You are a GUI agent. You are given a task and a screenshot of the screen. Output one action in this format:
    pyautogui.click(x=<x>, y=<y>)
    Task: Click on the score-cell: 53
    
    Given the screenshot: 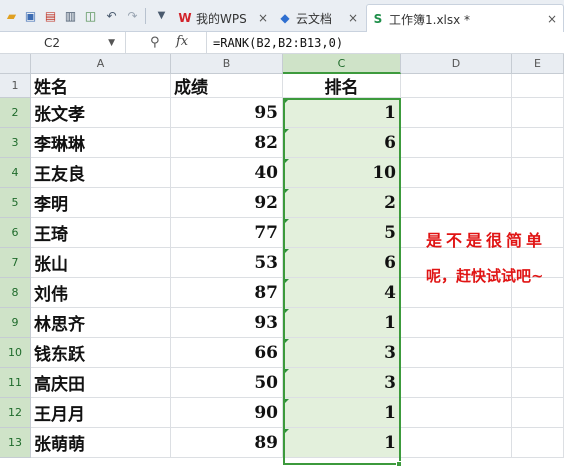 What is the action you would take?
    pyautogui.click(x=227, y=263)
    